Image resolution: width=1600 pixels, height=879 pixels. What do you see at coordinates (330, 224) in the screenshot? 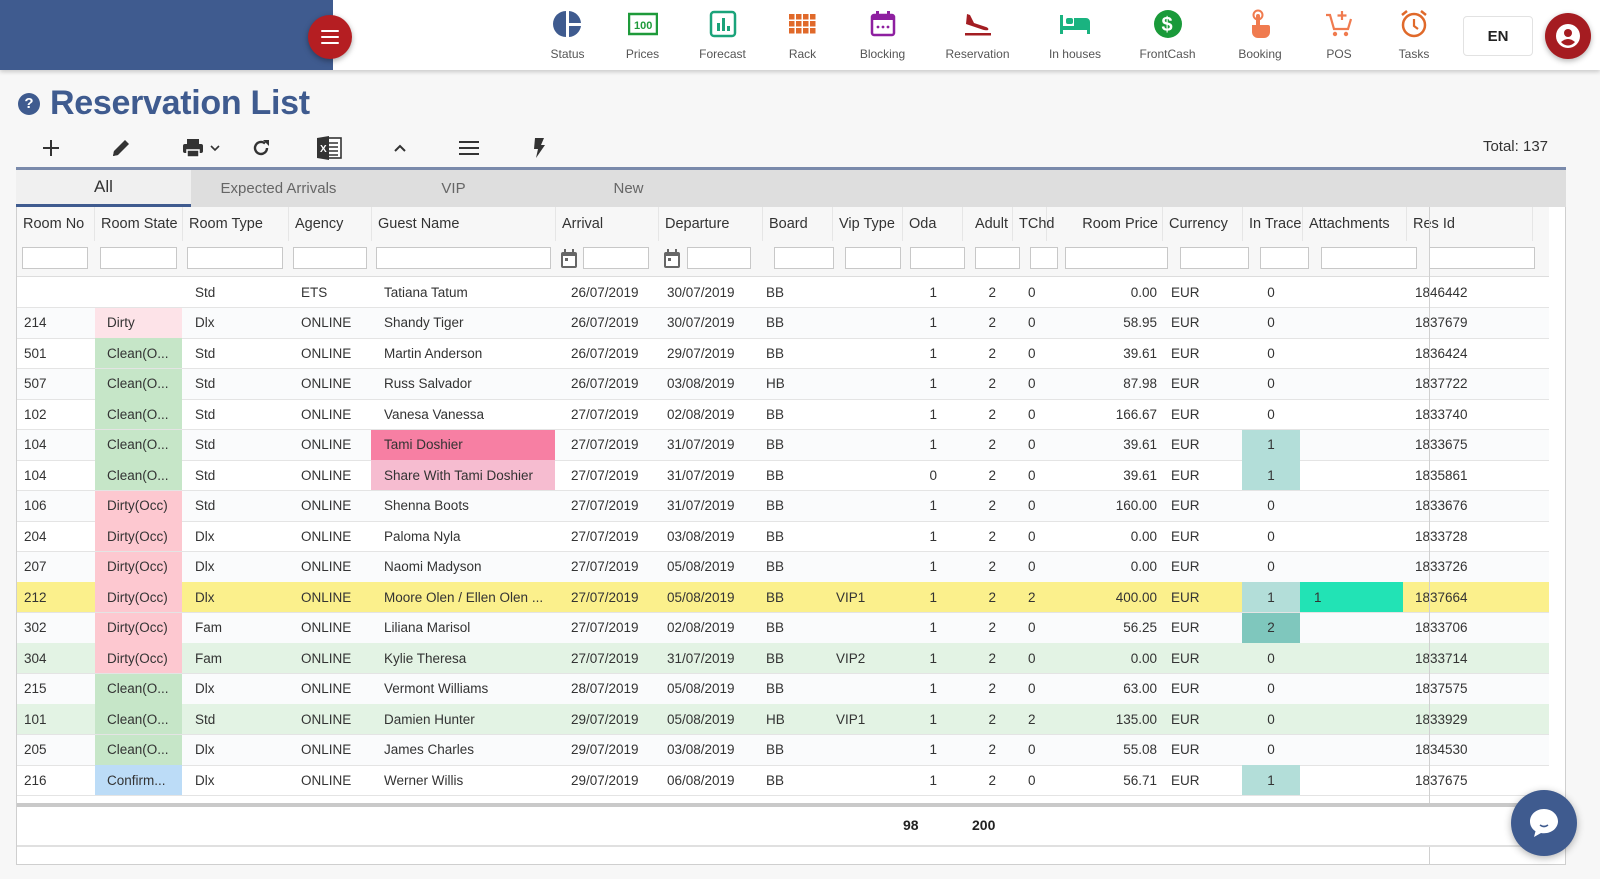
I see `column-header-agency: Agency` at bounding box center [330, 224].